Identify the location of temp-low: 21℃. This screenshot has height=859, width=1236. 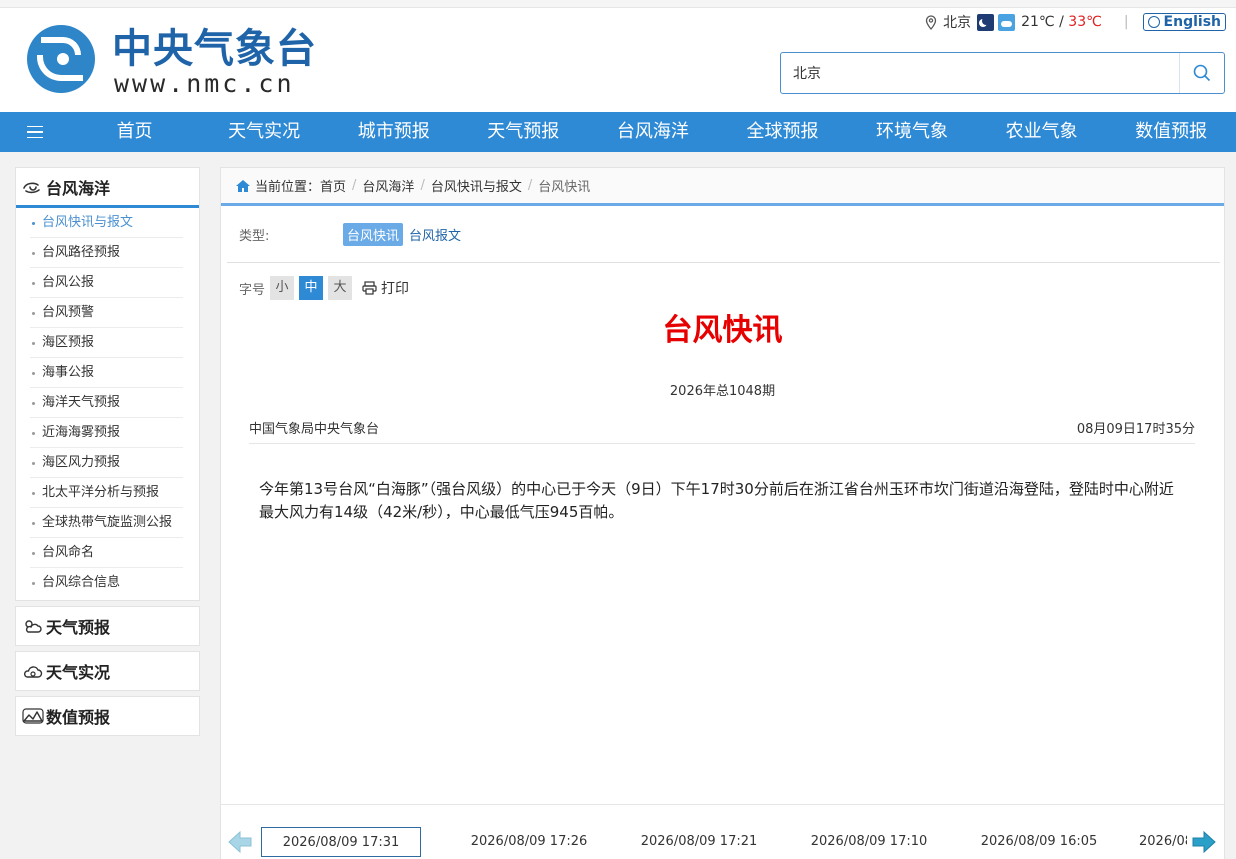
(1038, 22).